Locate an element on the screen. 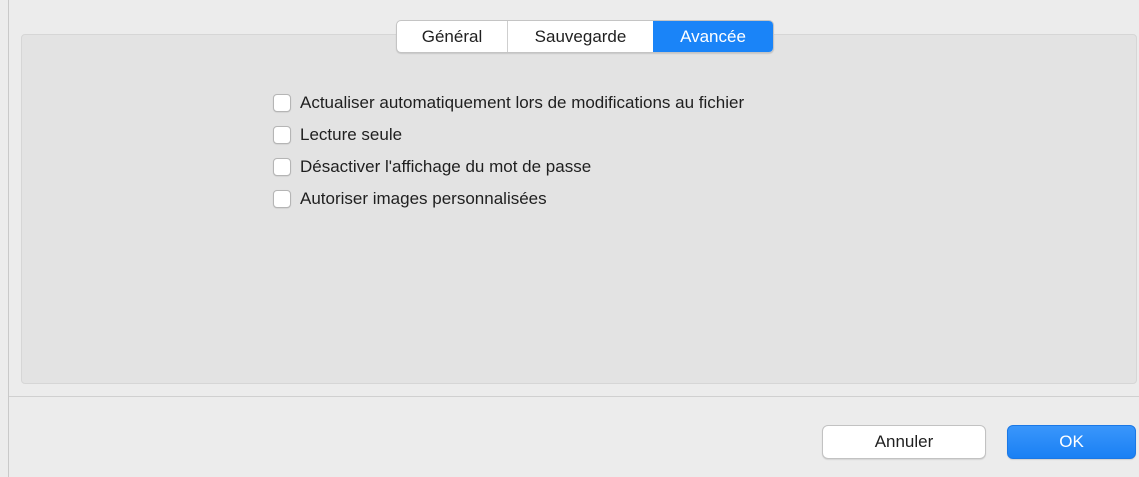  hide-password-checkbox is located at coordinates (282, 167).